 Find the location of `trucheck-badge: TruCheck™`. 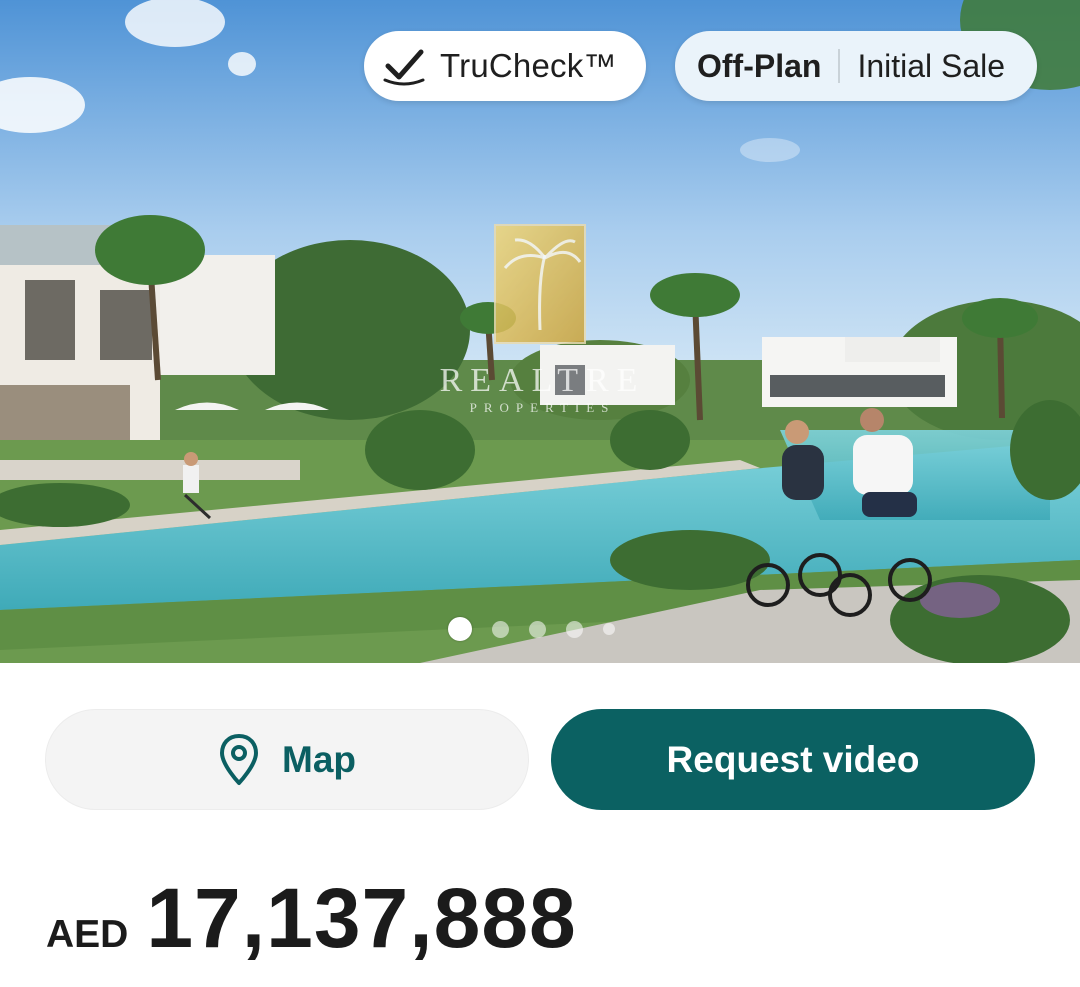

trucheck-badge: TruCheck™ is located at coordinates (505, 66).